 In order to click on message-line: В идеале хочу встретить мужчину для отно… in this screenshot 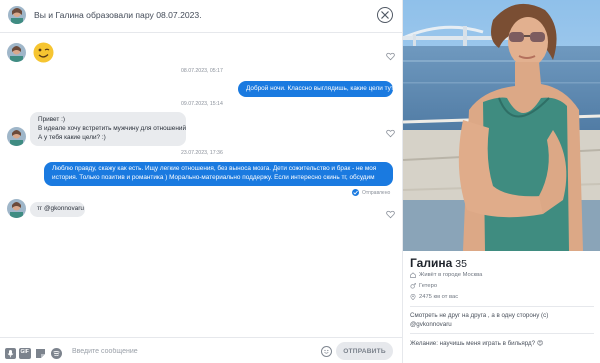, I will do `click(112, 128)`.